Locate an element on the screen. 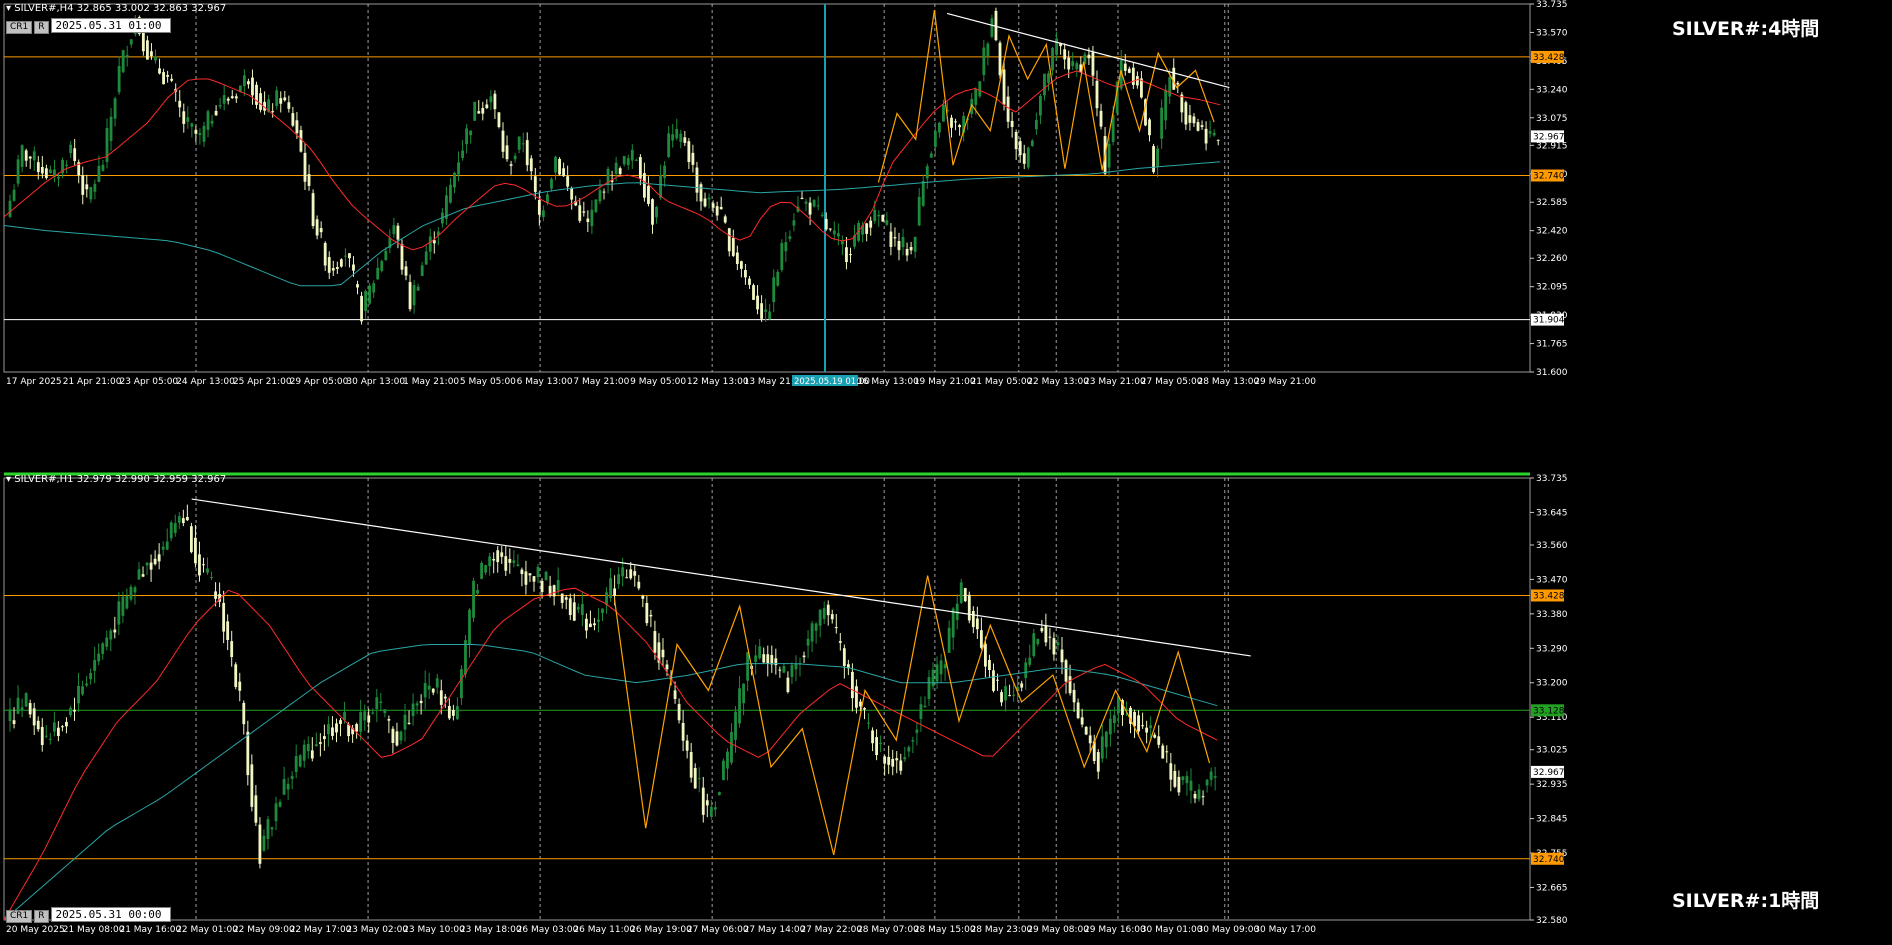 This screenshot has width=1892, height=945. x-tick-label: 9 May 05:00 is located at coordinates (658, 382).